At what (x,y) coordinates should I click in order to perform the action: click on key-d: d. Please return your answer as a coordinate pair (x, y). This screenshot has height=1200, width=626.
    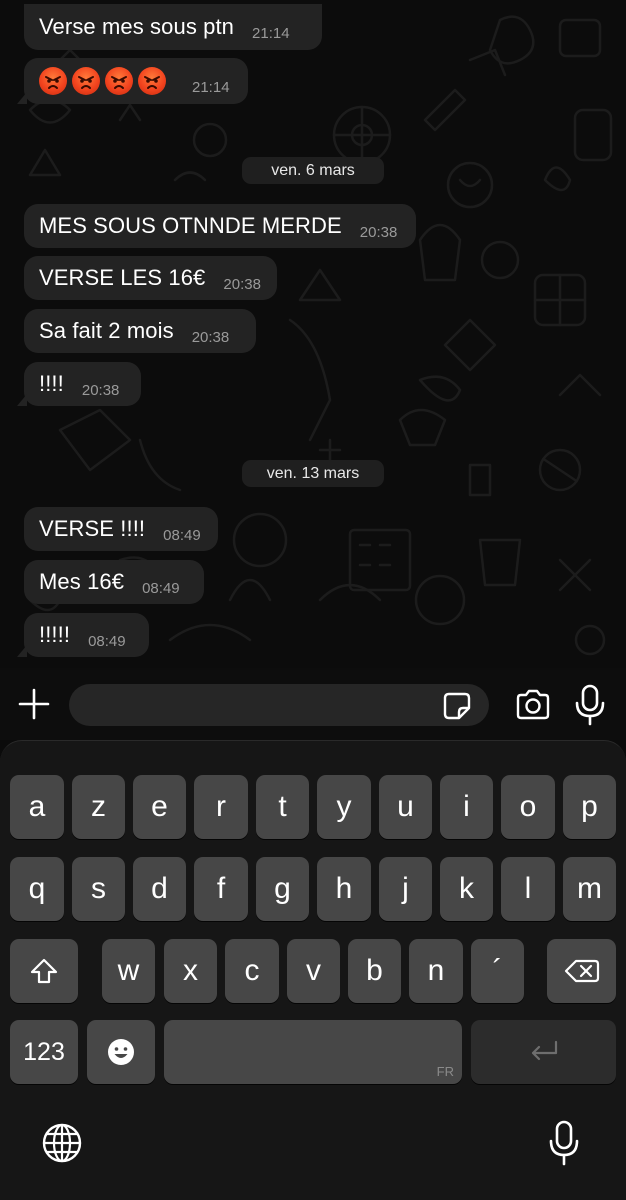
    Looking at the image, I should click on (159, 889).